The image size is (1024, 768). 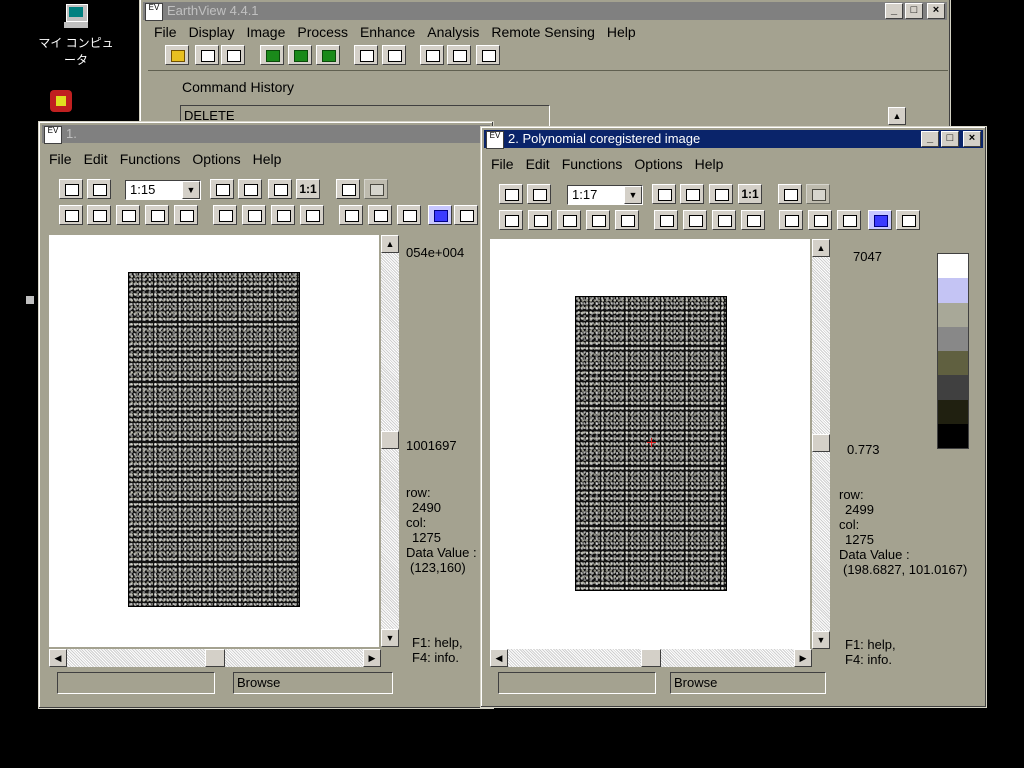 What do you see at coordinates (165, 32) in the screenshot?
I see `main-menu-file: File` at bounding box center [165, 32].